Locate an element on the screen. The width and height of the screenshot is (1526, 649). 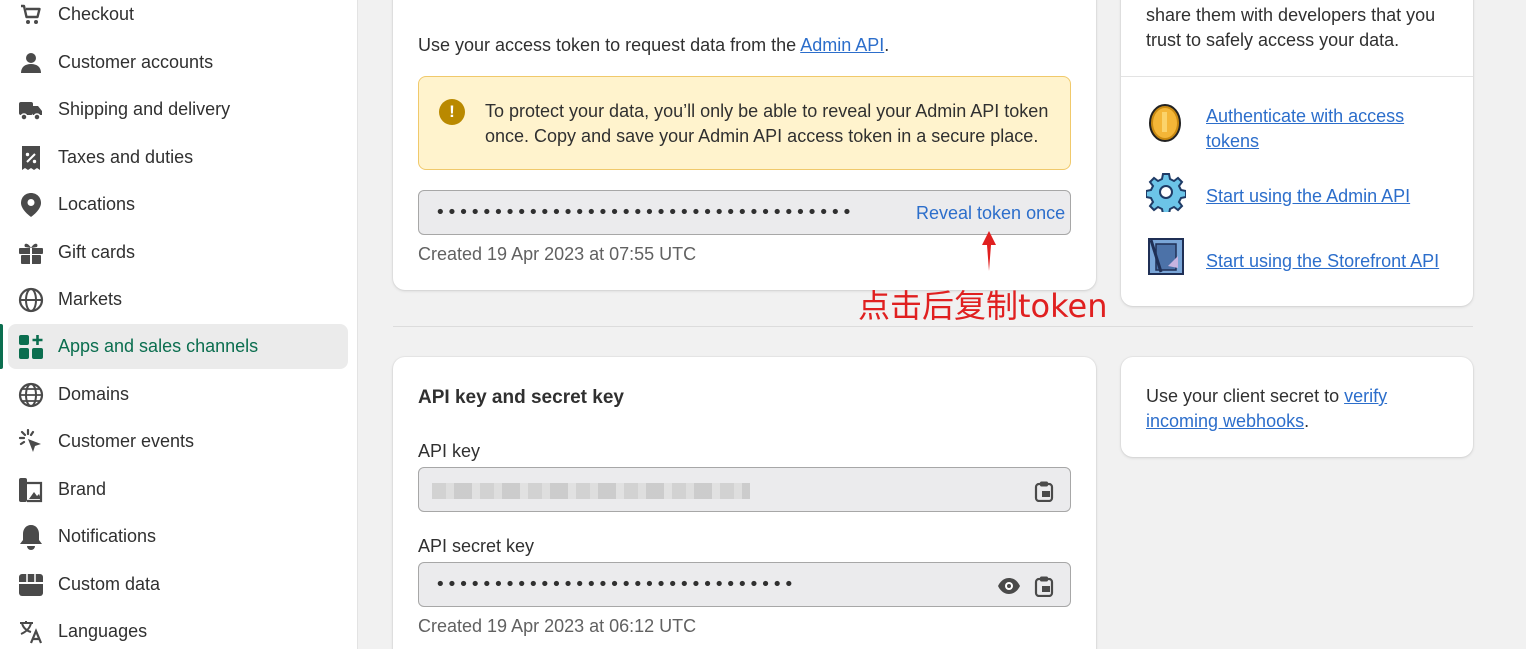
admin-api-link: Admin API is located at coordinates (842, 45).